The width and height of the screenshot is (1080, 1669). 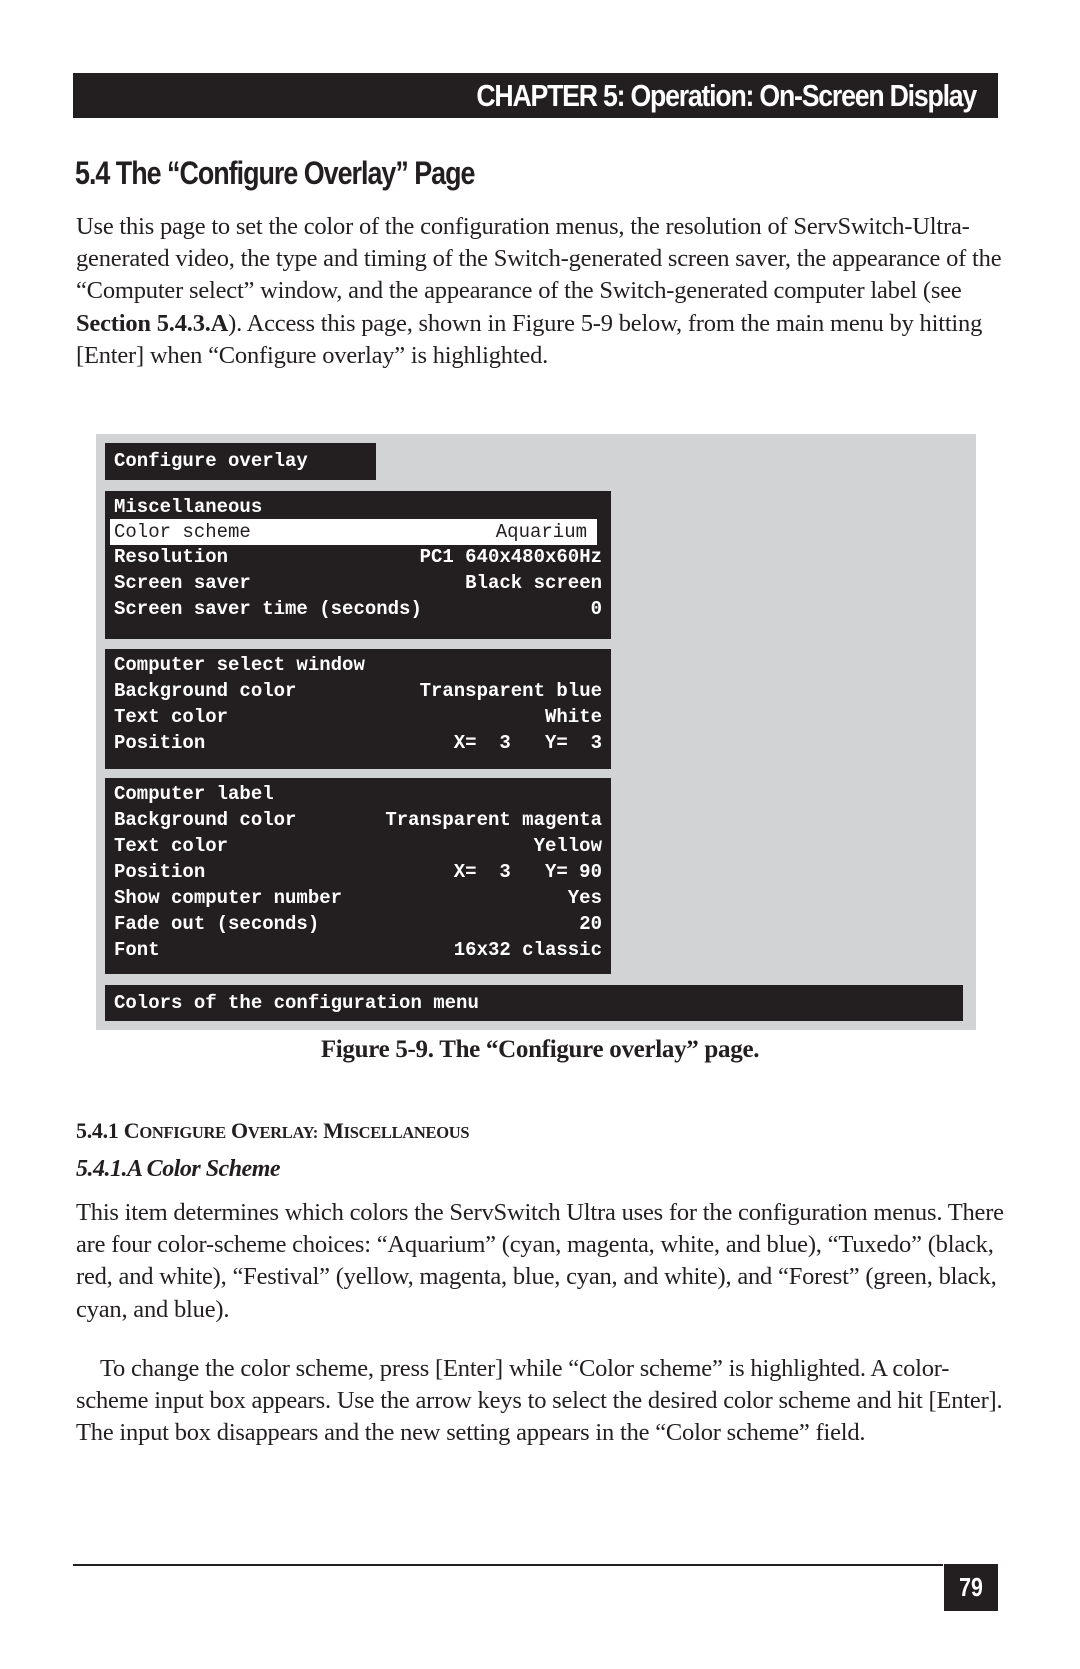 What do you see at coordinates (268, 609) in the screenshot?
I see `row-label: Screen saver time (seconds)` at bounding box center [268, 609].